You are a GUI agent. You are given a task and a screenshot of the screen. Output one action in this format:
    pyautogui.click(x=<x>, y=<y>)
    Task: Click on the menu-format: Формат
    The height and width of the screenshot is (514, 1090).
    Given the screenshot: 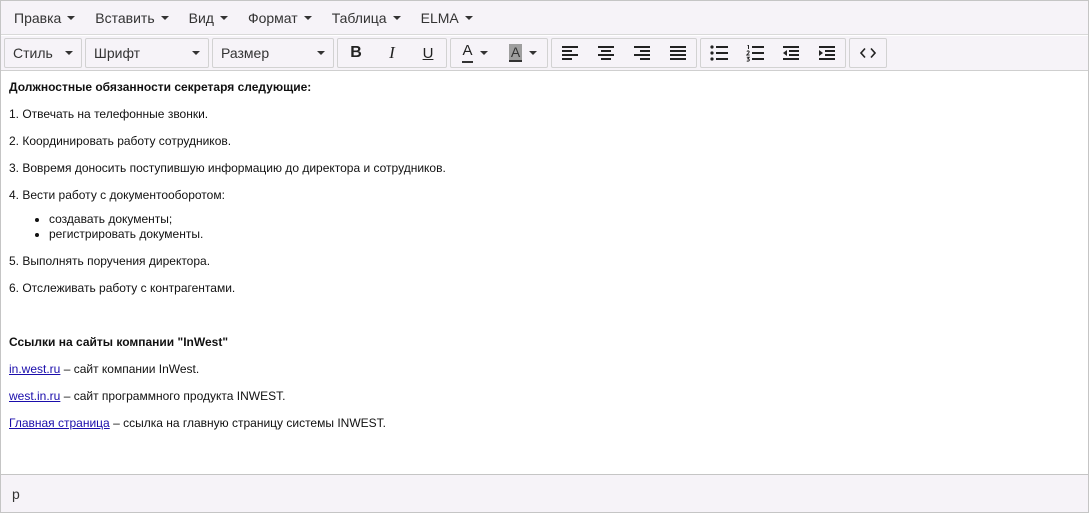 What is the action you would take?
    pyautogui.click(x=280, y=18)
    